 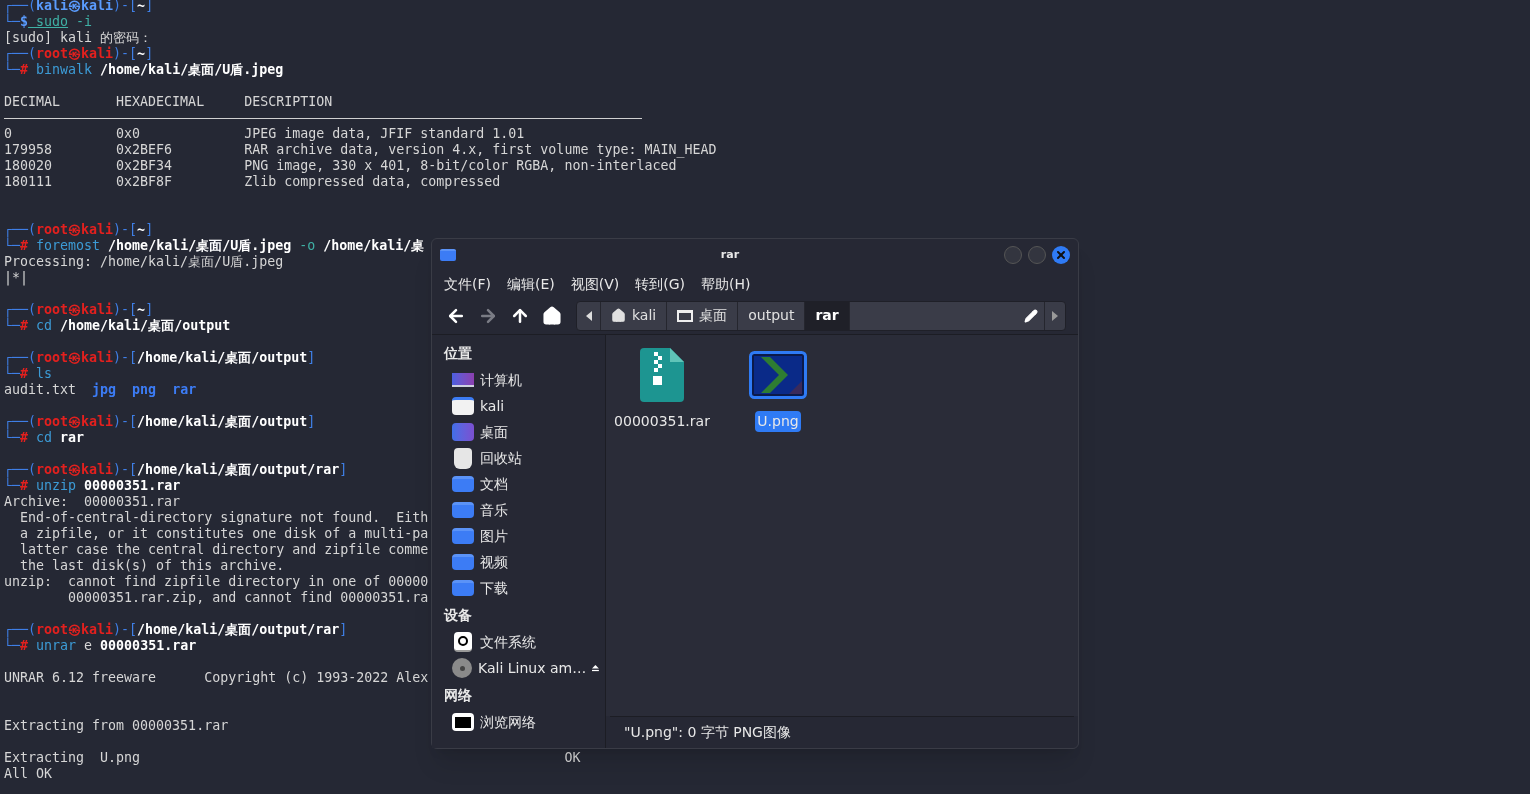 What do you see at coordinates (662, 375) in the screenshot?
I see `zip-file-icon` at bounding box center [662, 375].